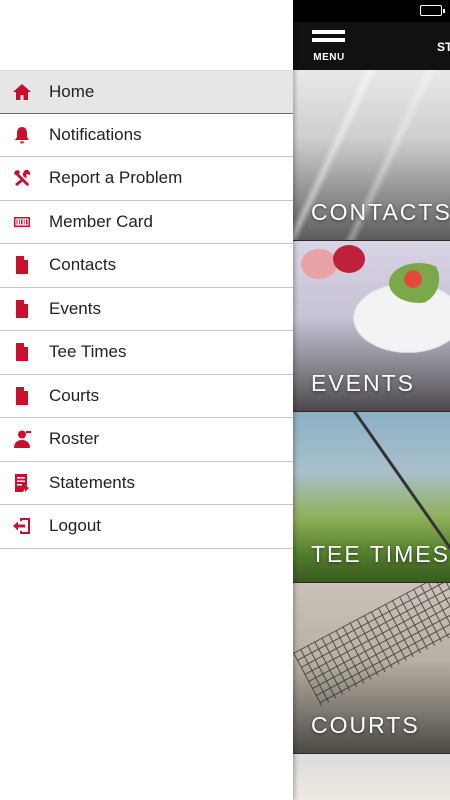 The image size is (450, 800). I want to click on menu-item-tee-times: Tee Times, so click(146, 353).